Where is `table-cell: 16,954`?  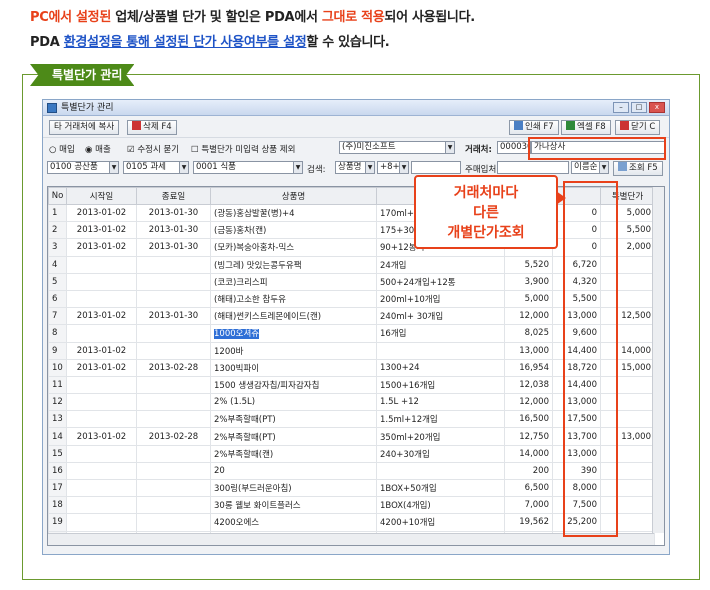 table-cell: 16,954 is located at coordinates (528, 367).